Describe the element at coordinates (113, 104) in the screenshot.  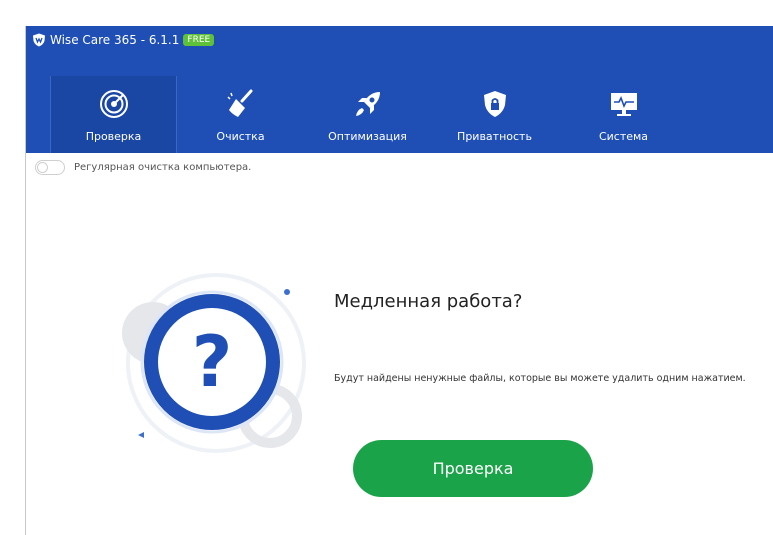
I see `radar-icon` at that location.